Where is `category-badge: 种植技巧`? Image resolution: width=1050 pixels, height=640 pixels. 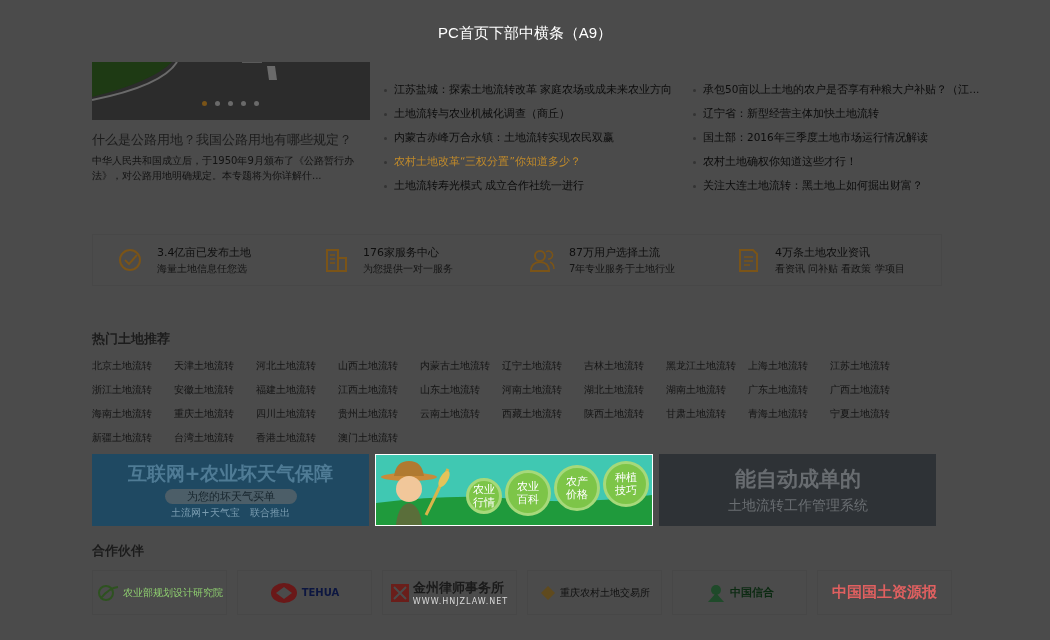
category-badge: 种植技巧 is located at coordinates (626, 484).